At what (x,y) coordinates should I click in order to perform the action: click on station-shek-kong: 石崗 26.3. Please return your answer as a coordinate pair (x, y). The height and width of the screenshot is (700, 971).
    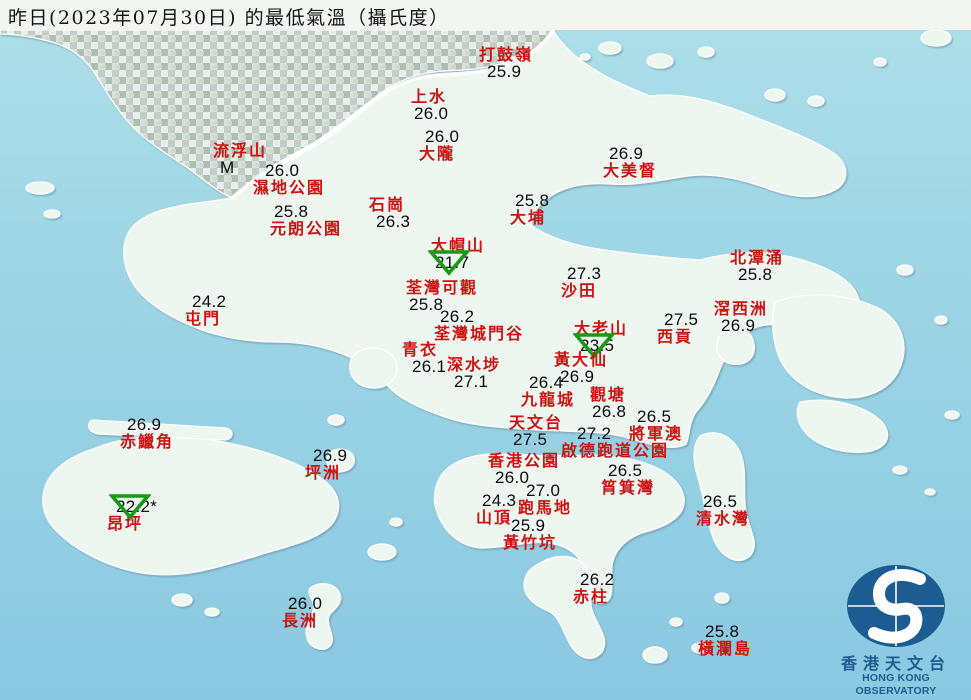
    Looking at the image, I should click on (389, 213).